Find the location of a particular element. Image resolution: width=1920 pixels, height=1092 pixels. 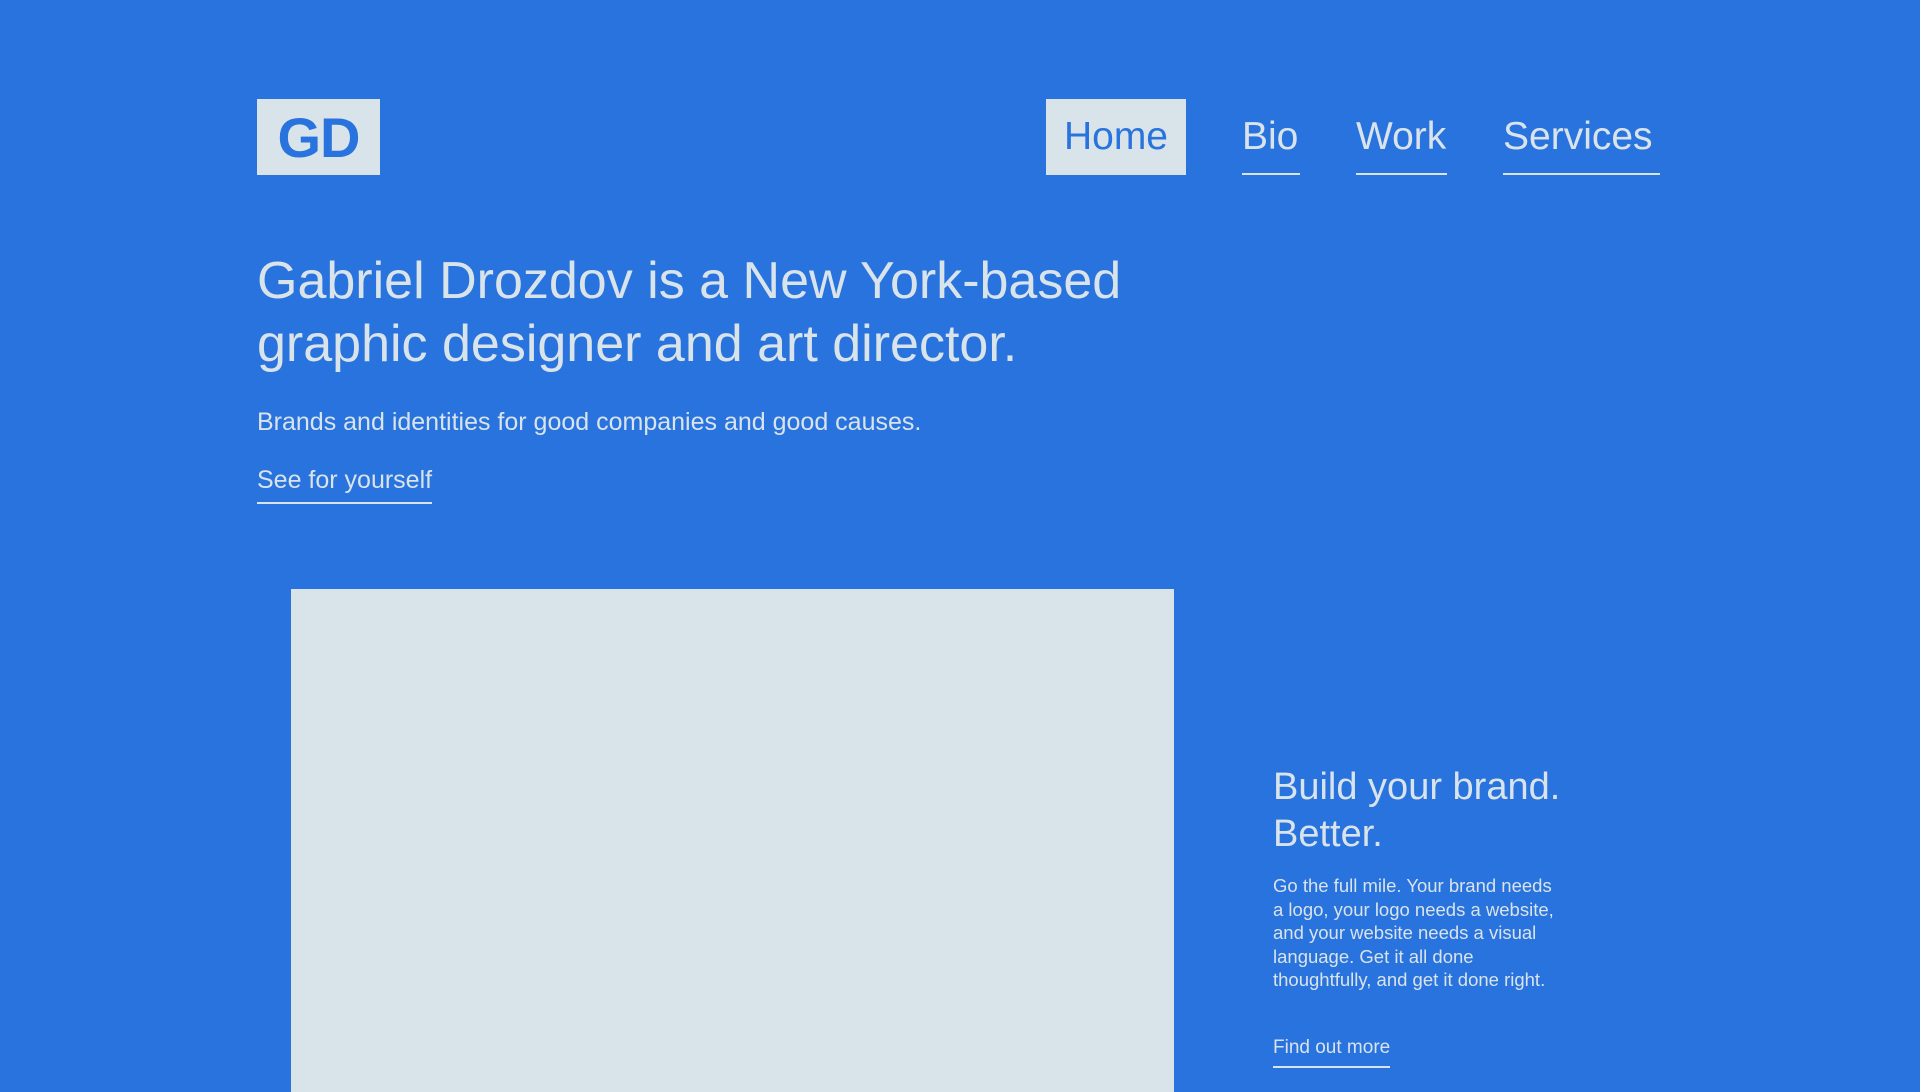

nav-services-link: Services is located at coordinates (1581, 137).